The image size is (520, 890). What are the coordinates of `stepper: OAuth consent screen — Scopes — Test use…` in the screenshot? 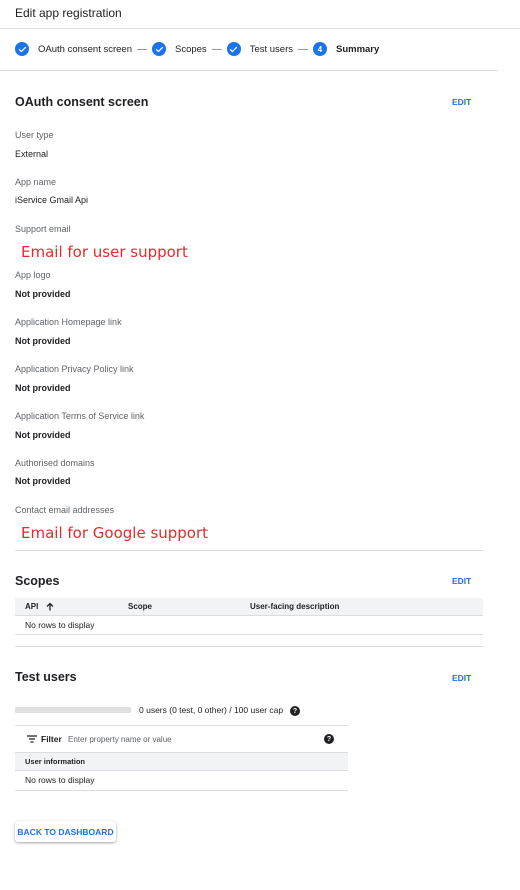 It's located at (197, 49).